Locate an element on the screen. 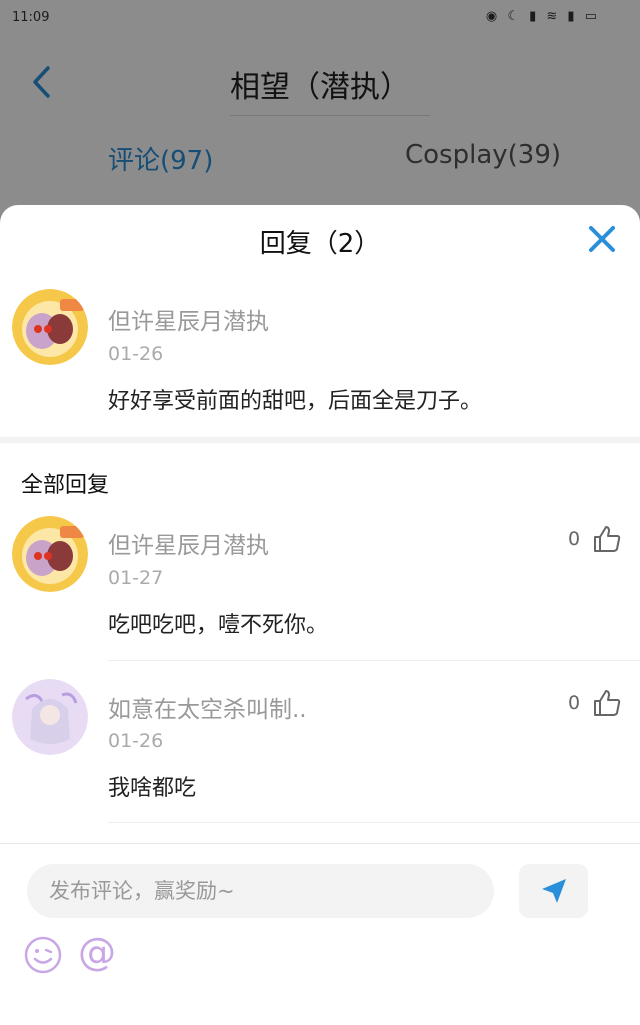 The height and width of the screenshot is (1025, 640). reply-text: 我啥都吃 is located at coordinates (152, 788).